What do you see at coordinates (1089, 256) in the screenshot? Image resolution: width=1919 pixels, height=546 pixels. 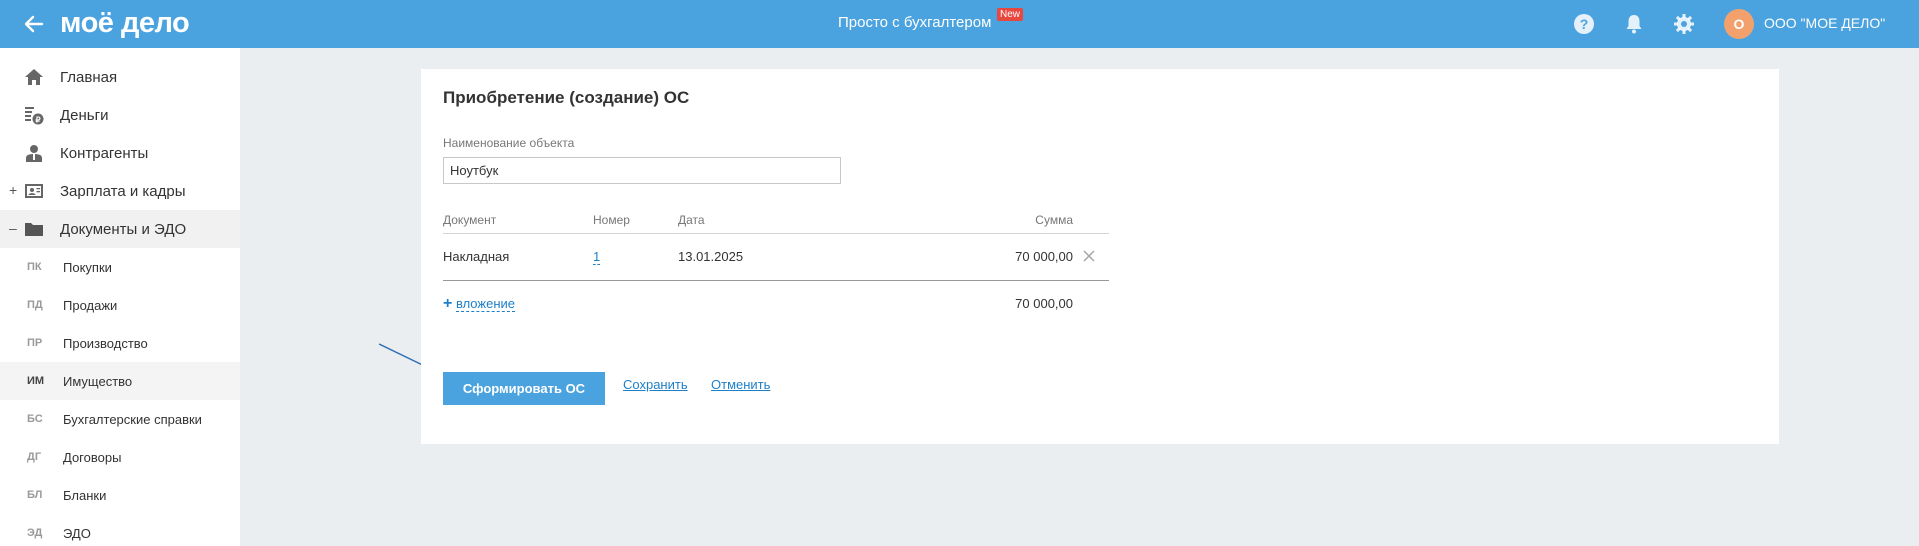 I see `remove-row-icon` at bounding box center [1089, 256].